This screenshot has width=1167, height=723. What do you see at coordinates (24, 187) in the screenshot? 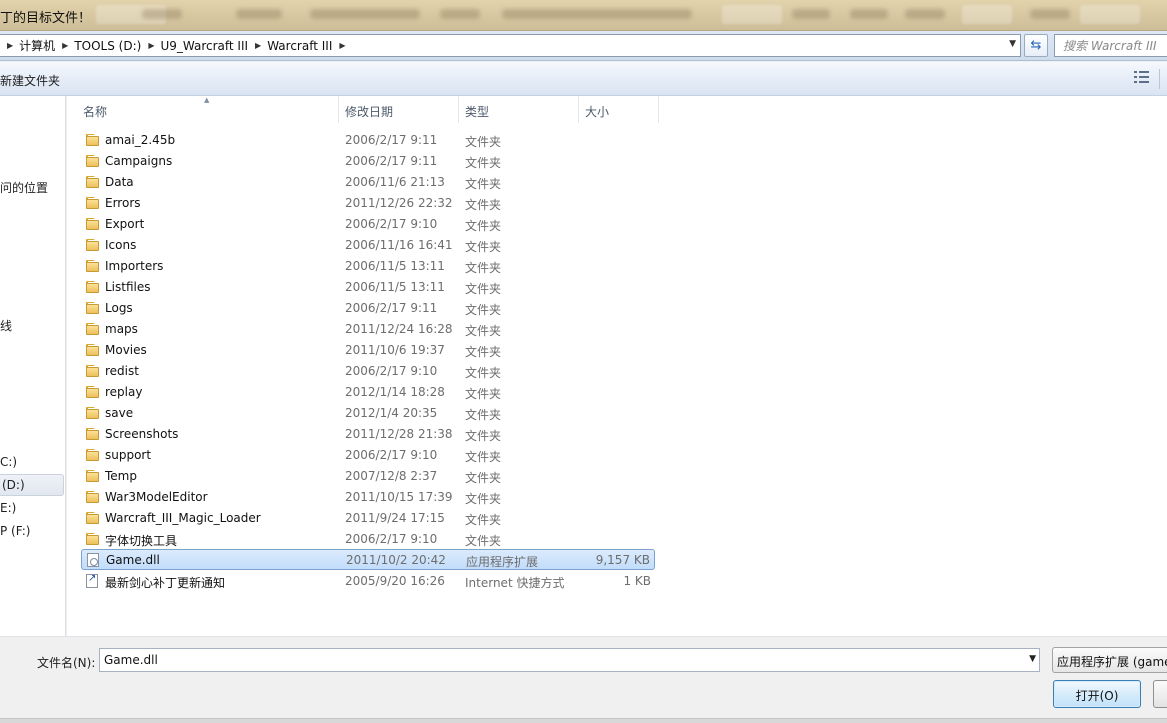
I see `nav-item-recent-places: 问的位置` at bounding box center [24, 187].